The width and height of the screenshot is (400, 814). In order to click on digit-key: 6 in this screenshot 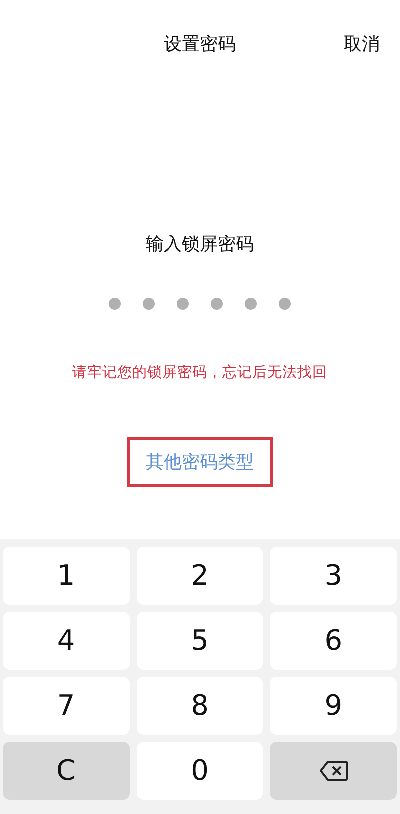, I will do `click(333, 641)`.